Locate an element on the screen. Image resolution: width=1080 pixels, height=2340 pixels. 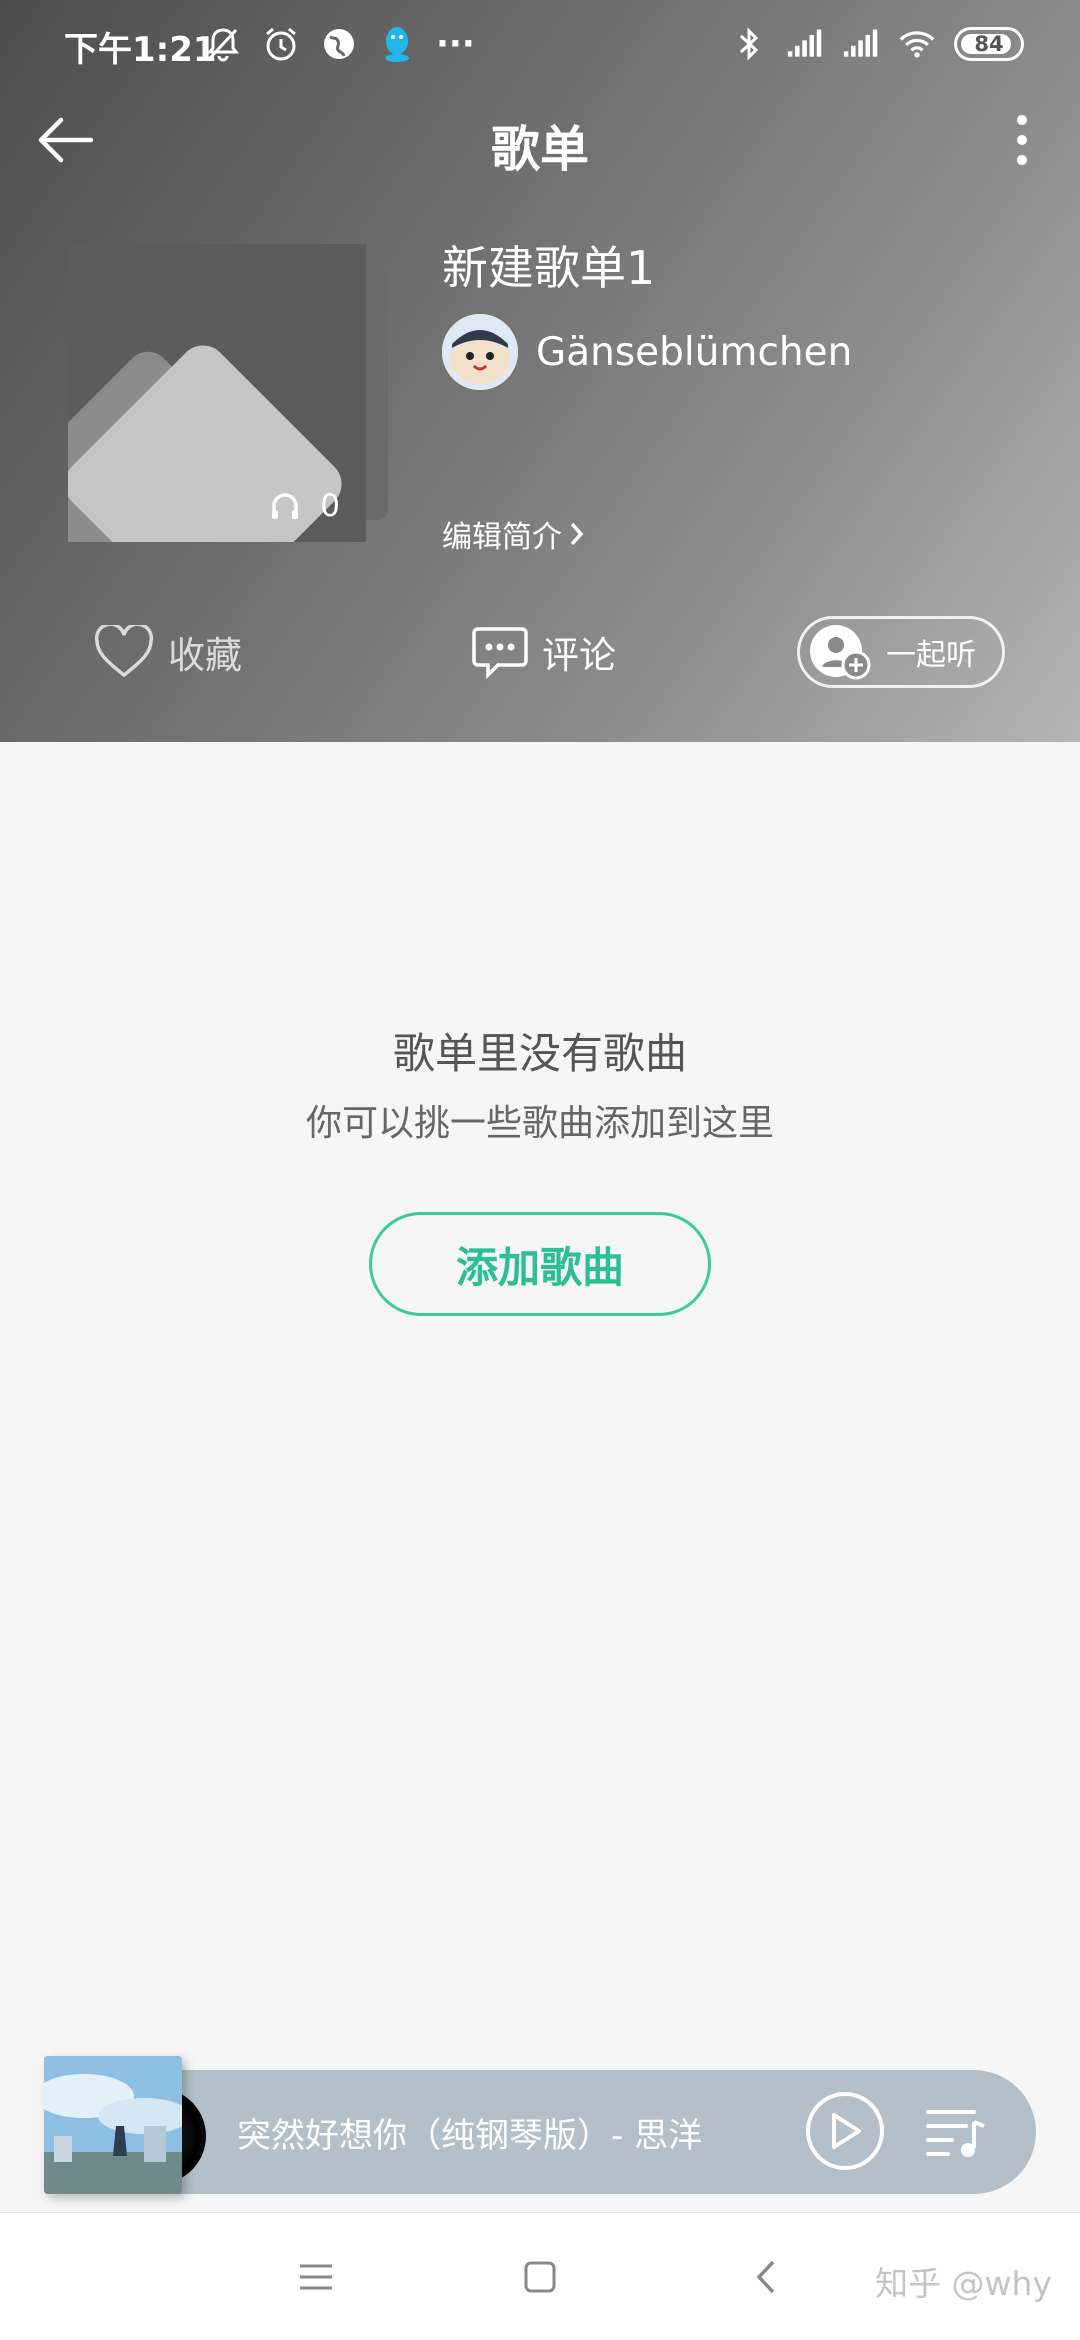
alarm-icon is located at coordinates (281, 44).